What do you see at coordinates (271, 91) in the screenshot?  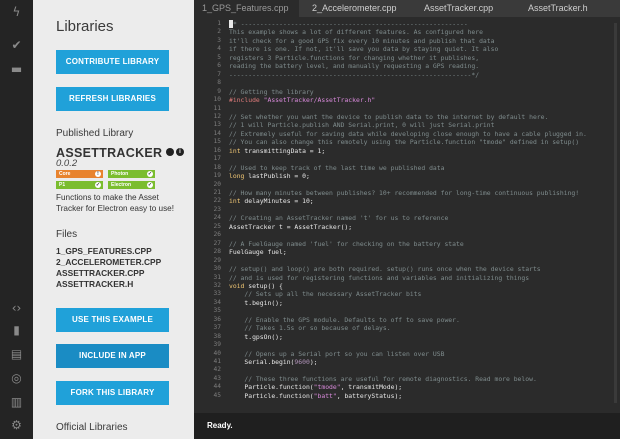 I see `code-line: // Getting the library` at bounding box center [271, 91].